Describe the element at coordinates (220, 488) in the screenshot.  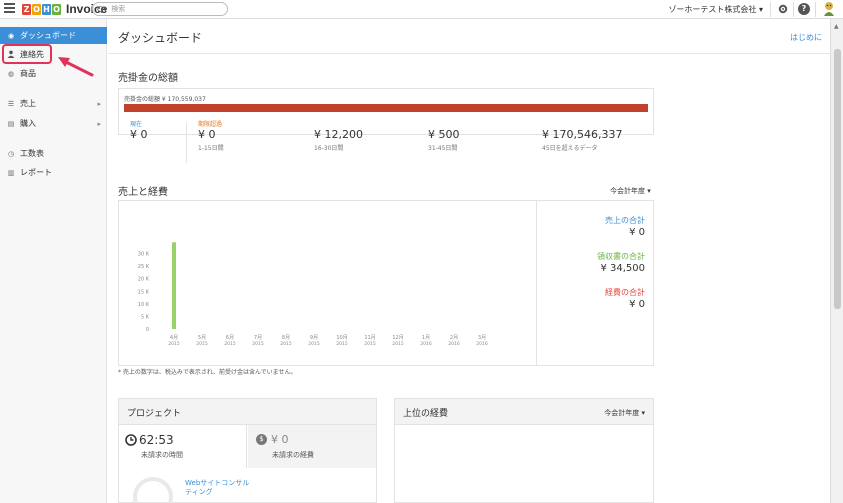
I see `project-link: Webサイトコンサルティング` at that location.